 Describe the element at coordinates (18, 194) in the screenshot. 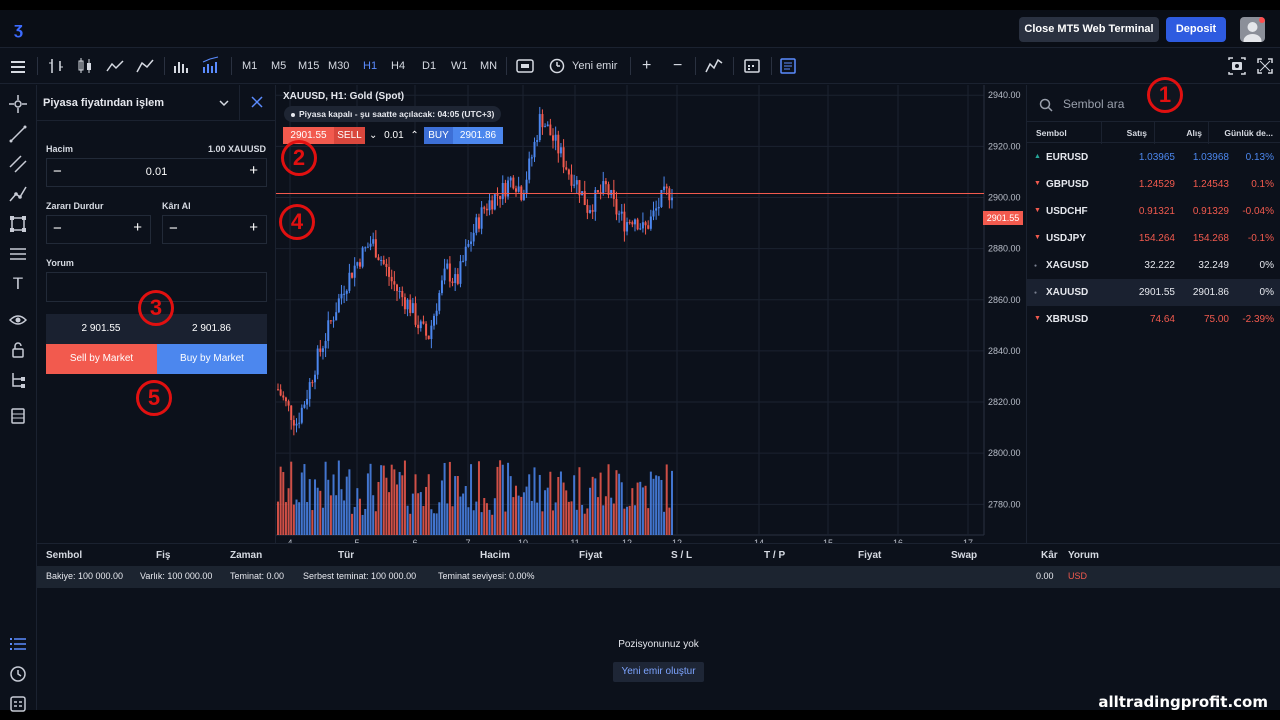

I see `polyline-icon` at that location.